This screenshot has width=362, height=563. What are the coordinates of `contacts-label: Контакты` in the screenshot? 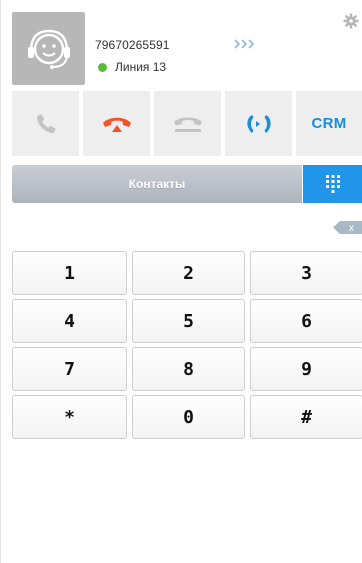 It's located at (157, 184).